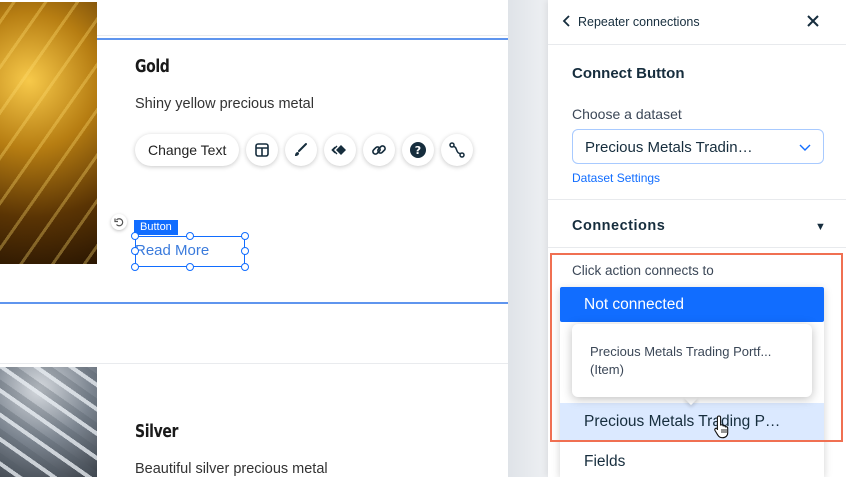  I want to click on help-button: ?, so click(418, 150).